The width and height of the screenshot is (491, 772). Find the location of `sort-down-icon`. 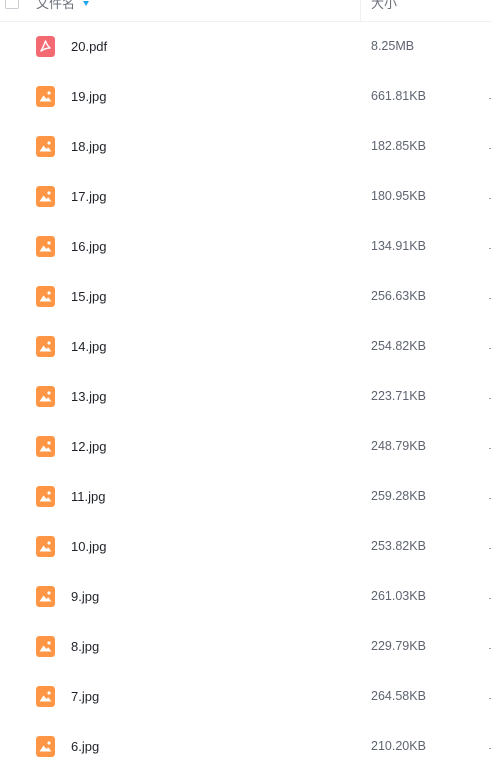

sort-down-icon is located at coordinates (86, 3).